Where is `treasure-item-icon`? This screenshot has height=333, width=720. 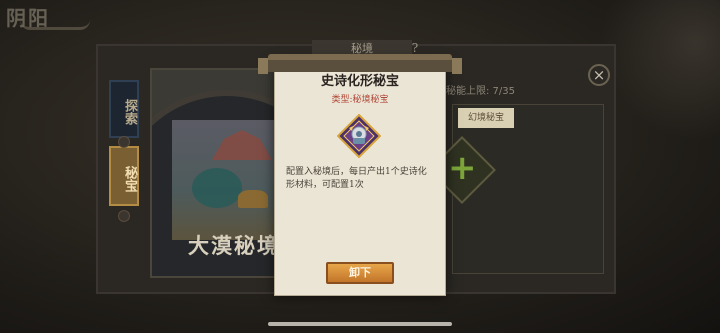 treasure-item-icon is located at coordinates (359, 136).